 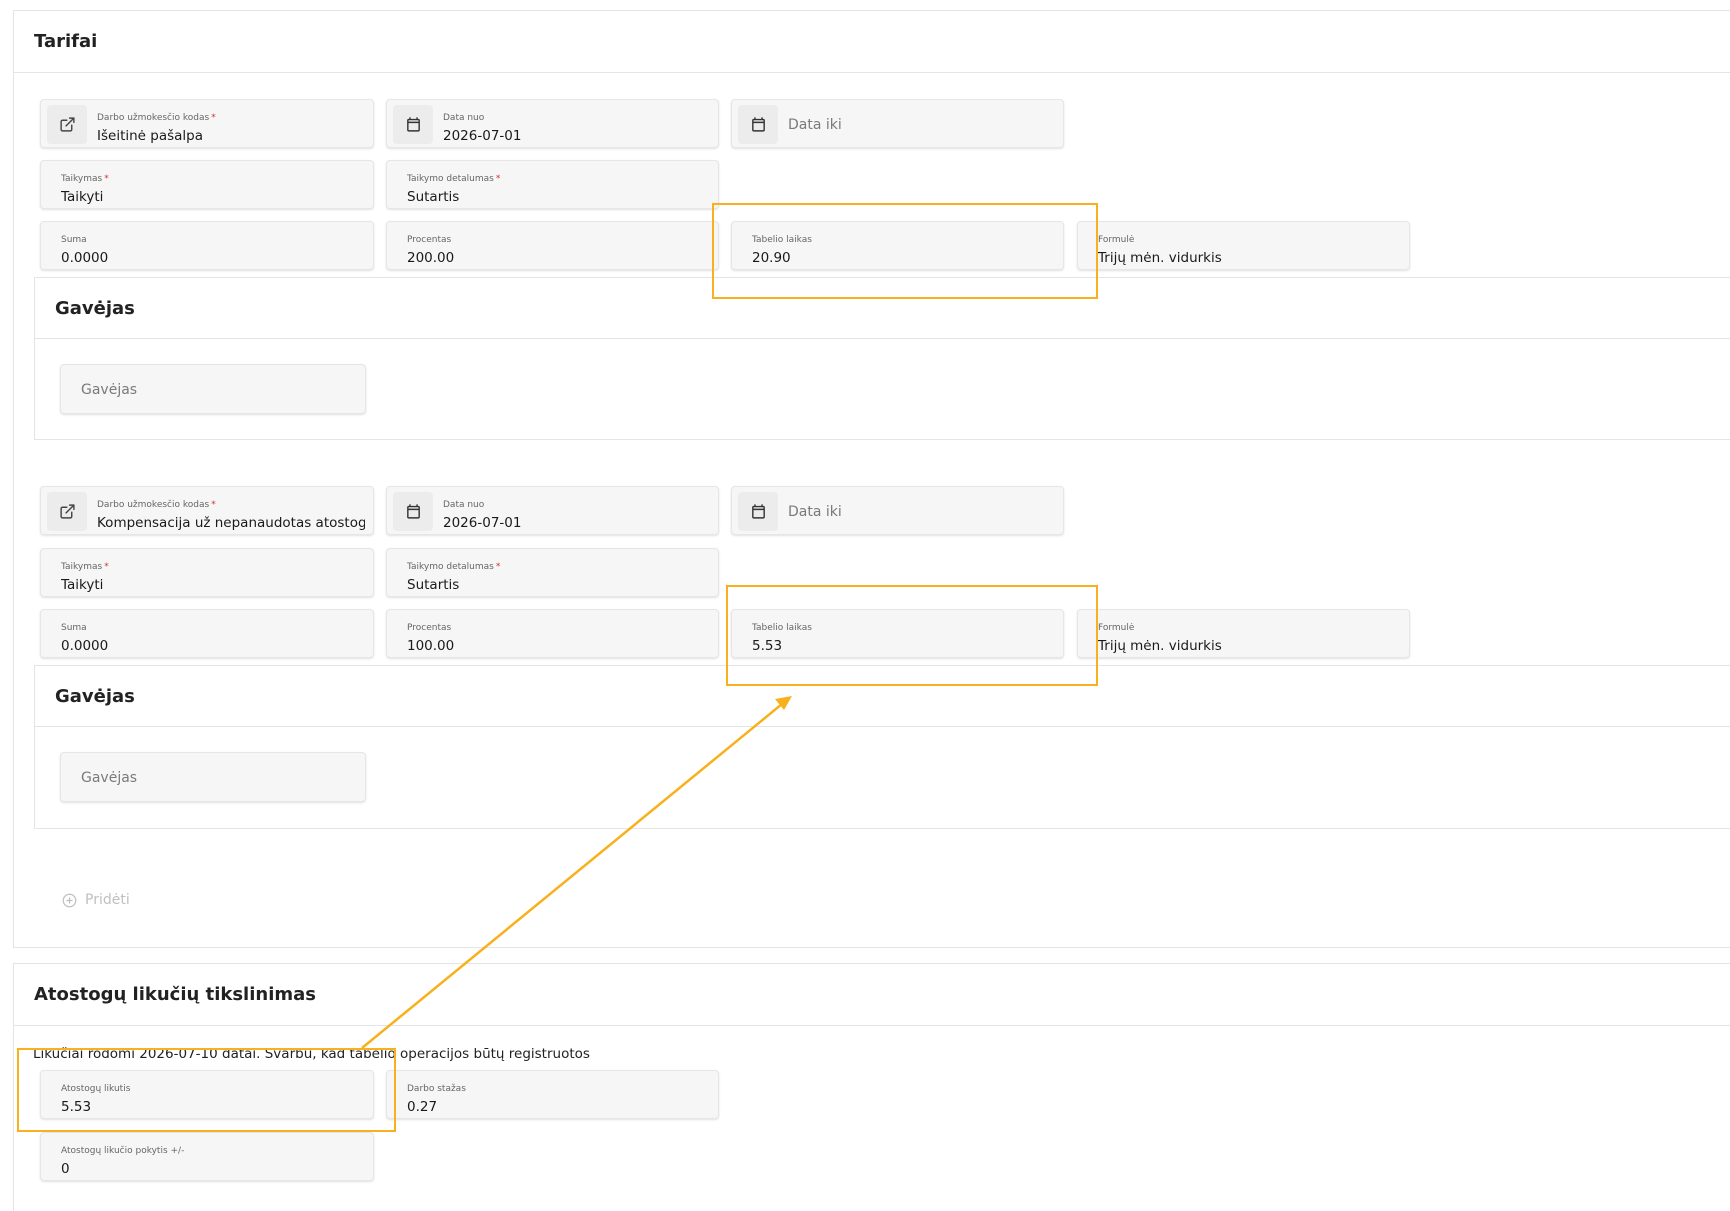 What do you see at coordinates (897, 245) in the screenshot?
I see `tabelio-field-1: Tabelio laikas 20.90` at bounding box center [897, 245].